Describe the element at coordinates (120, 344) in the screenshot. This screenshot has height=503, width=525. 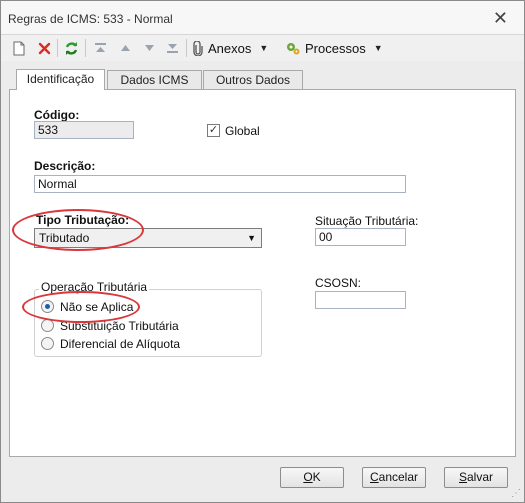
I see `radio-label-diferencial-aliquota: Diferencial de Alíquota` at that location.